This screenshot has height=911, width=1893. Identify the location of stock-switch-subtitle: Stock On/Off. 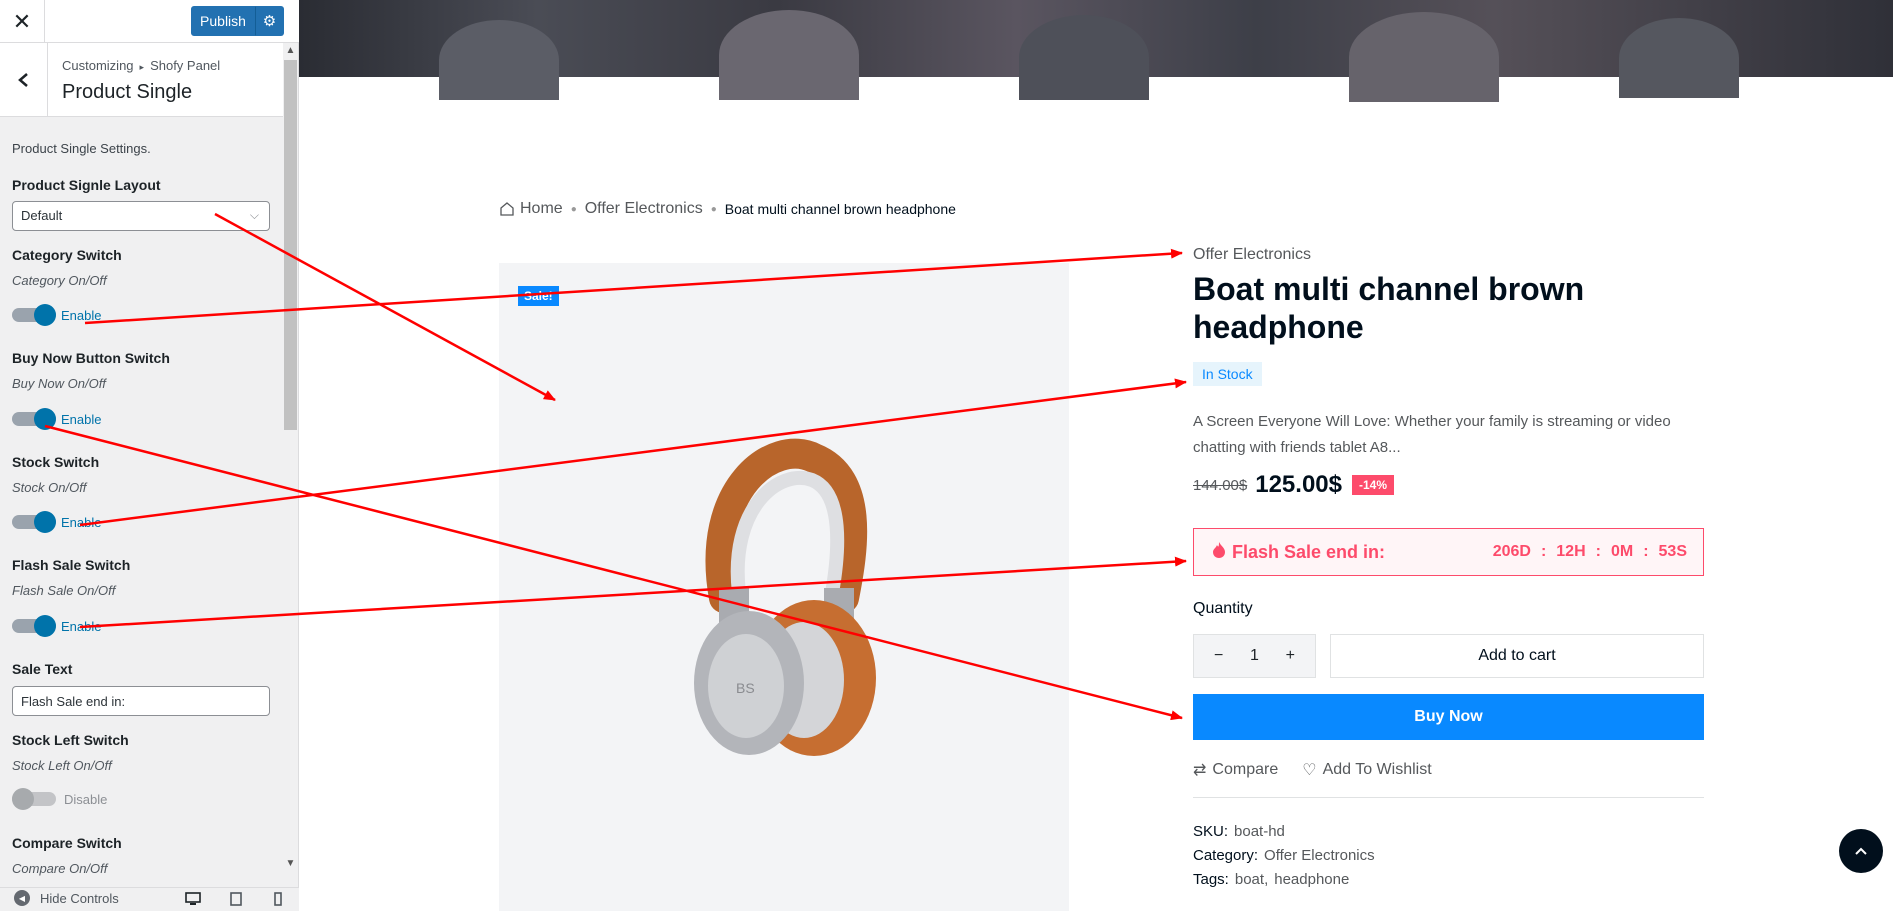
(49, 487).